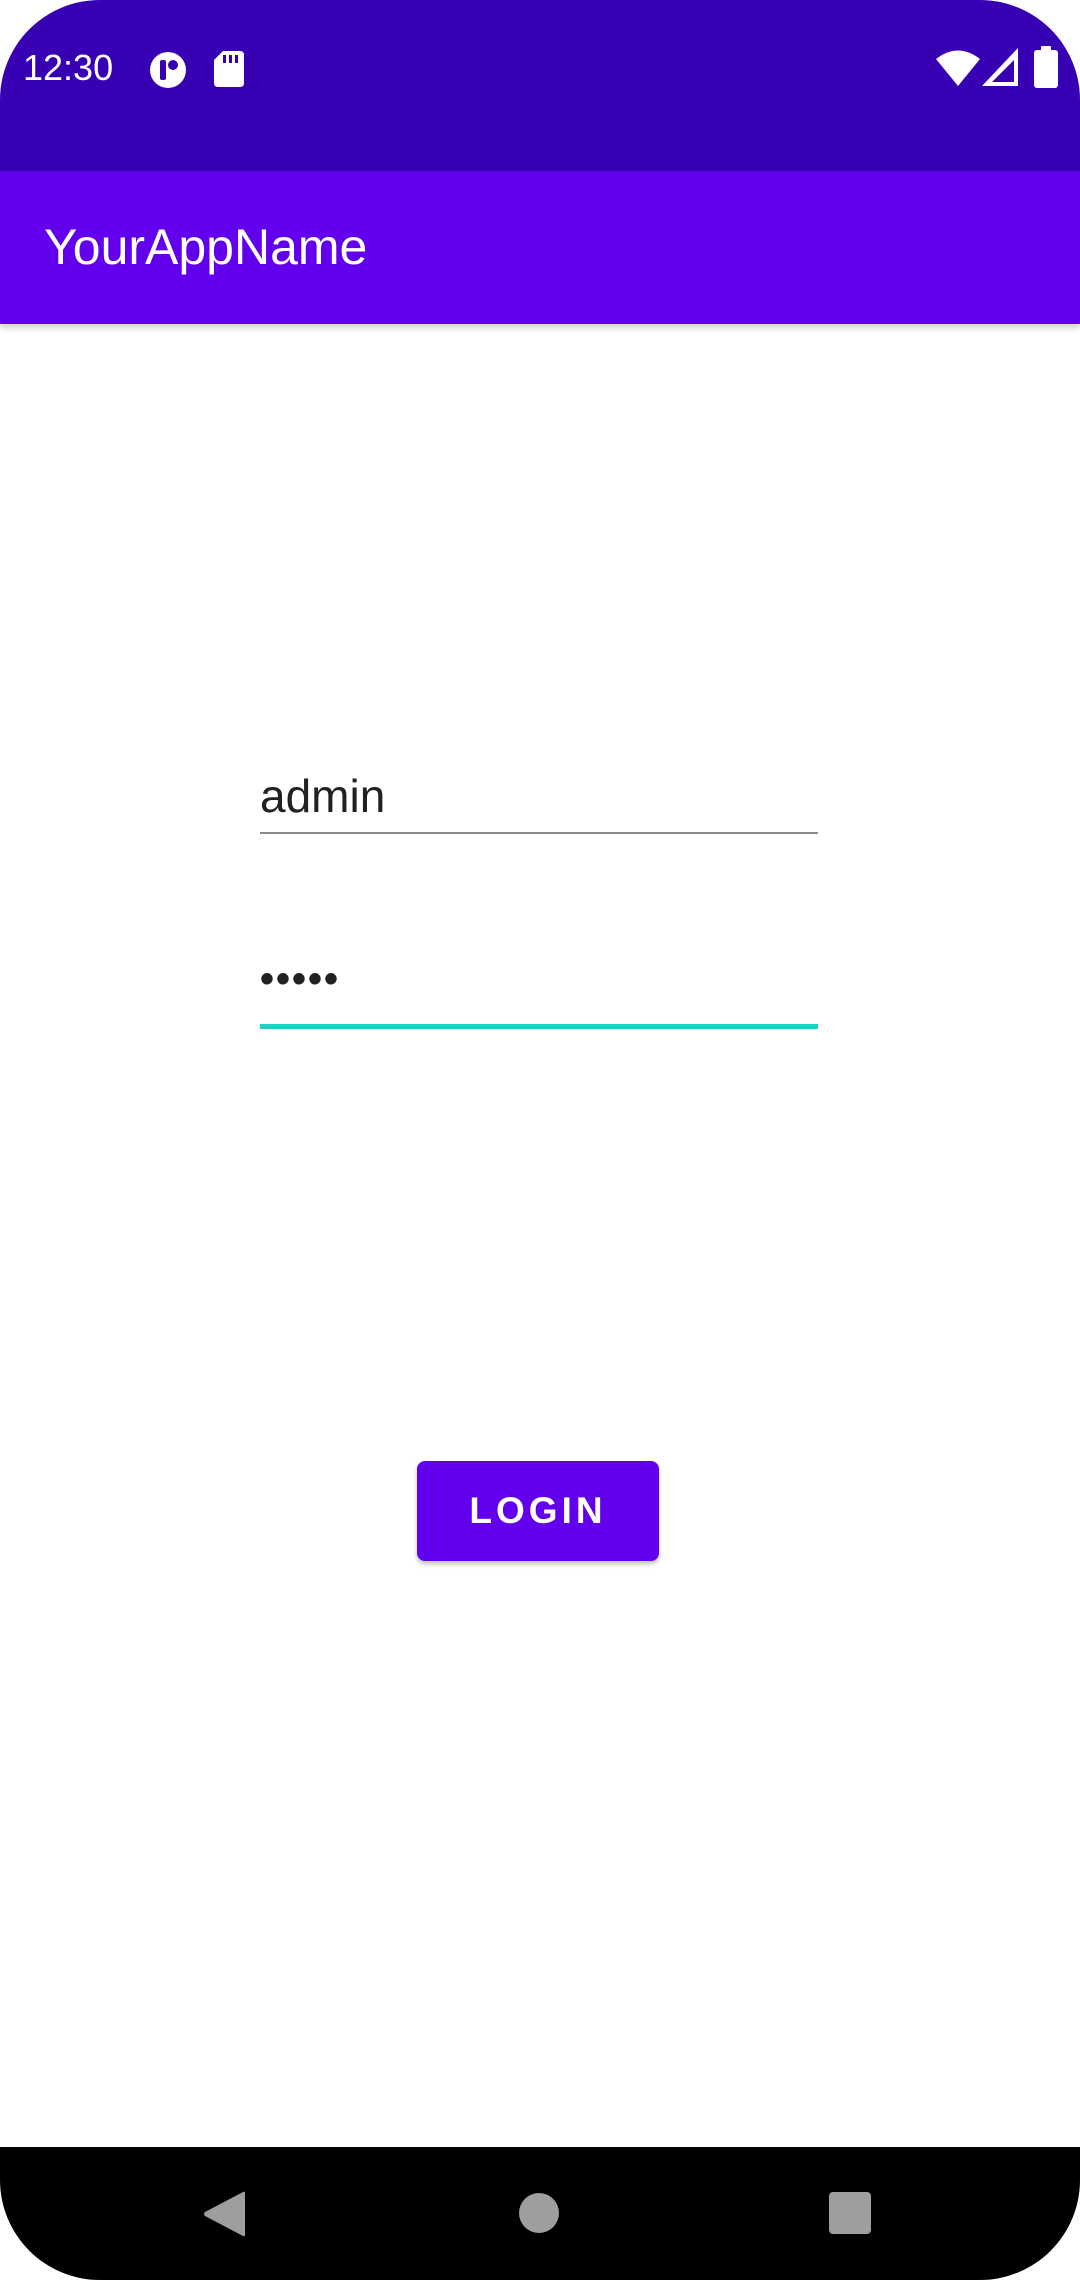 This screenshot has width=1080, height=2280. I want to click on app-title: YourAppName, so click(206, 247).